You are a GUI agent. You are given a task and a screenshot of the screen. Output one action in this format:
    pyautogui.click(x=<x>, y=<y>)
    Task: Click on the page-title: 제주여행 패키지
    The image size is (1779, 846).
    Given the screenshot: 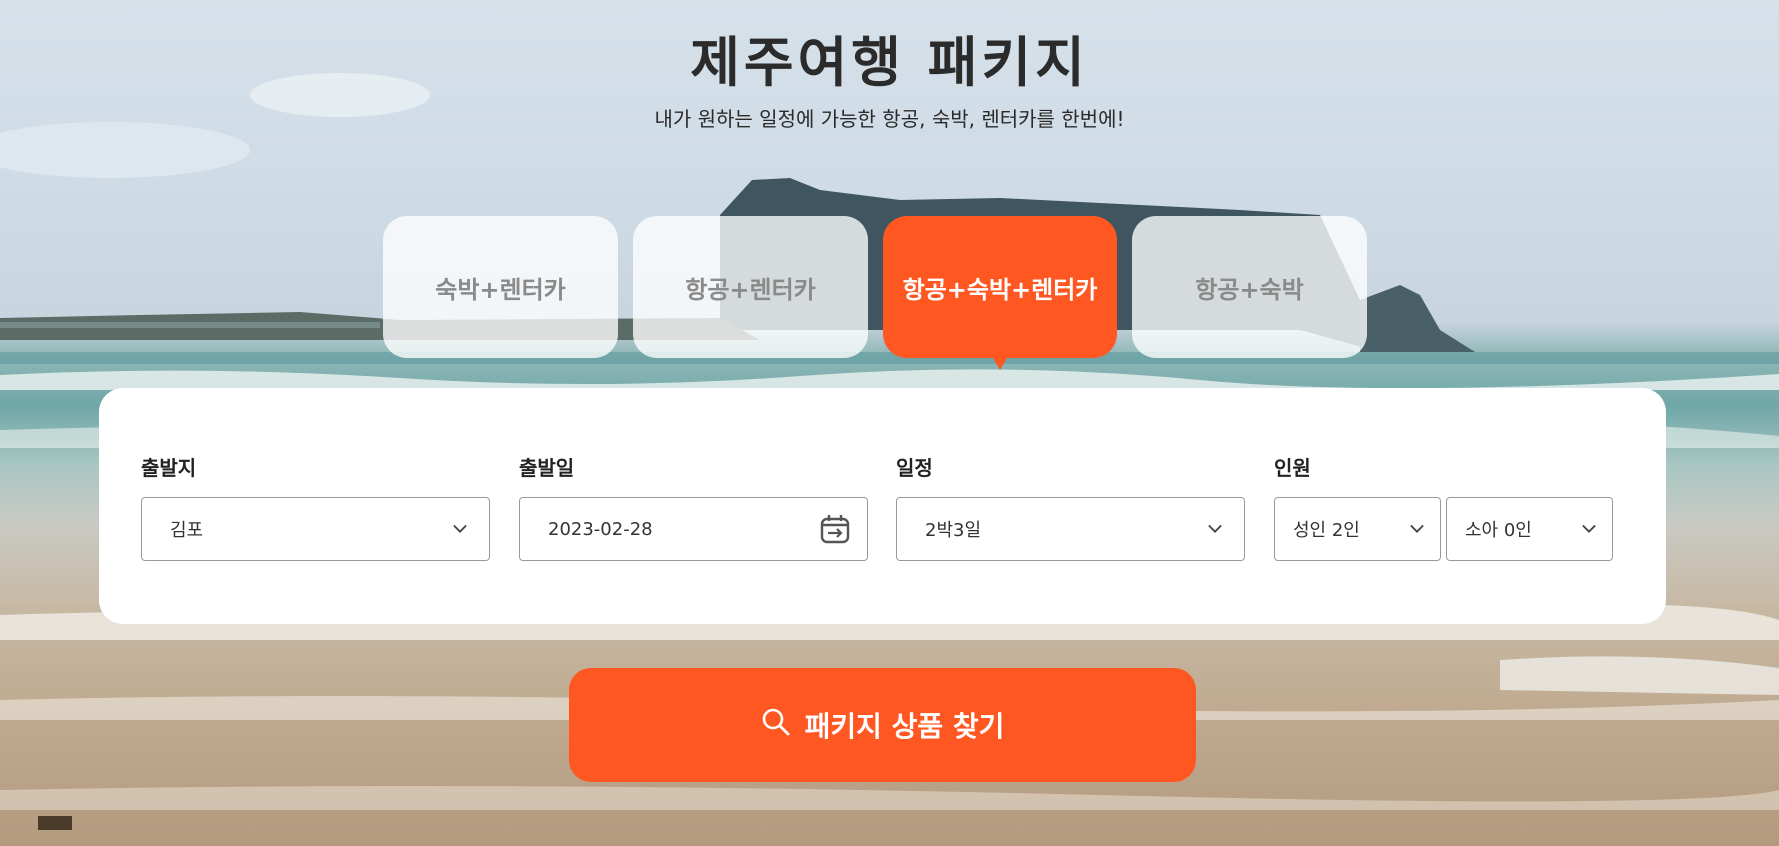 What is the action you would take?
    pyautogui.click(x=889, y=62)
    